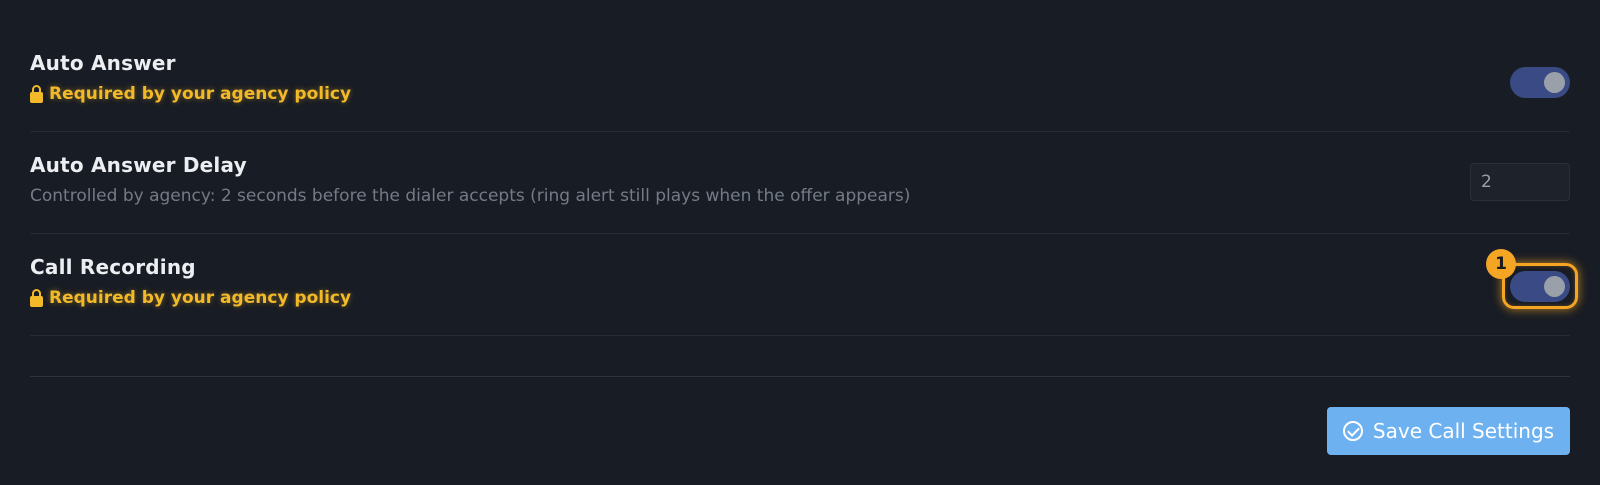 This screenshot has width=1600, height=485. I want to click on setting-title: Auto Answer Delay, so click(138, 165).